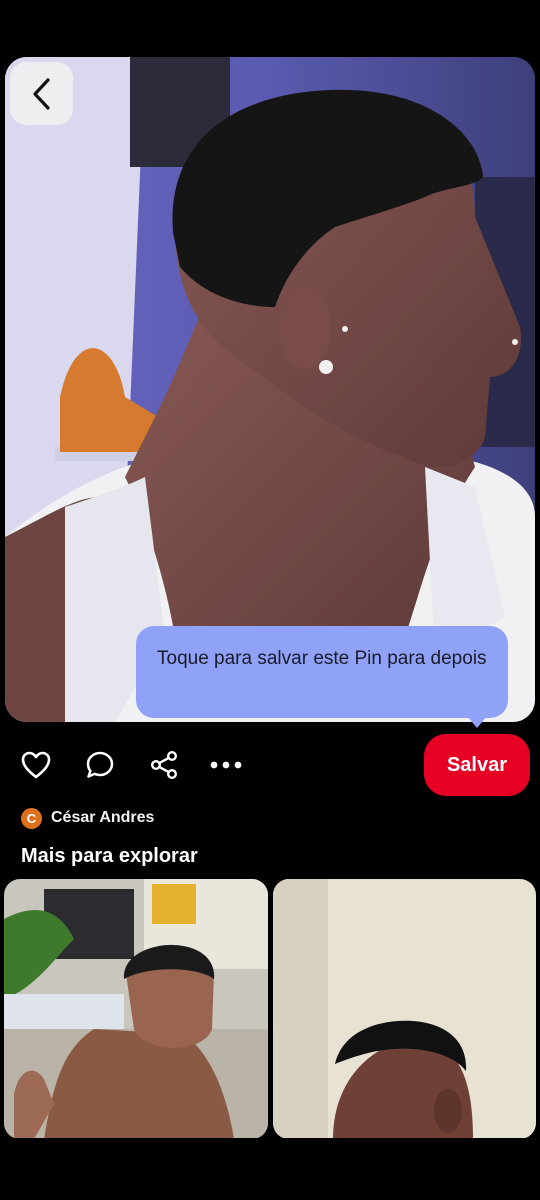  I want to click on tooltip-tail, so click(477, 722).